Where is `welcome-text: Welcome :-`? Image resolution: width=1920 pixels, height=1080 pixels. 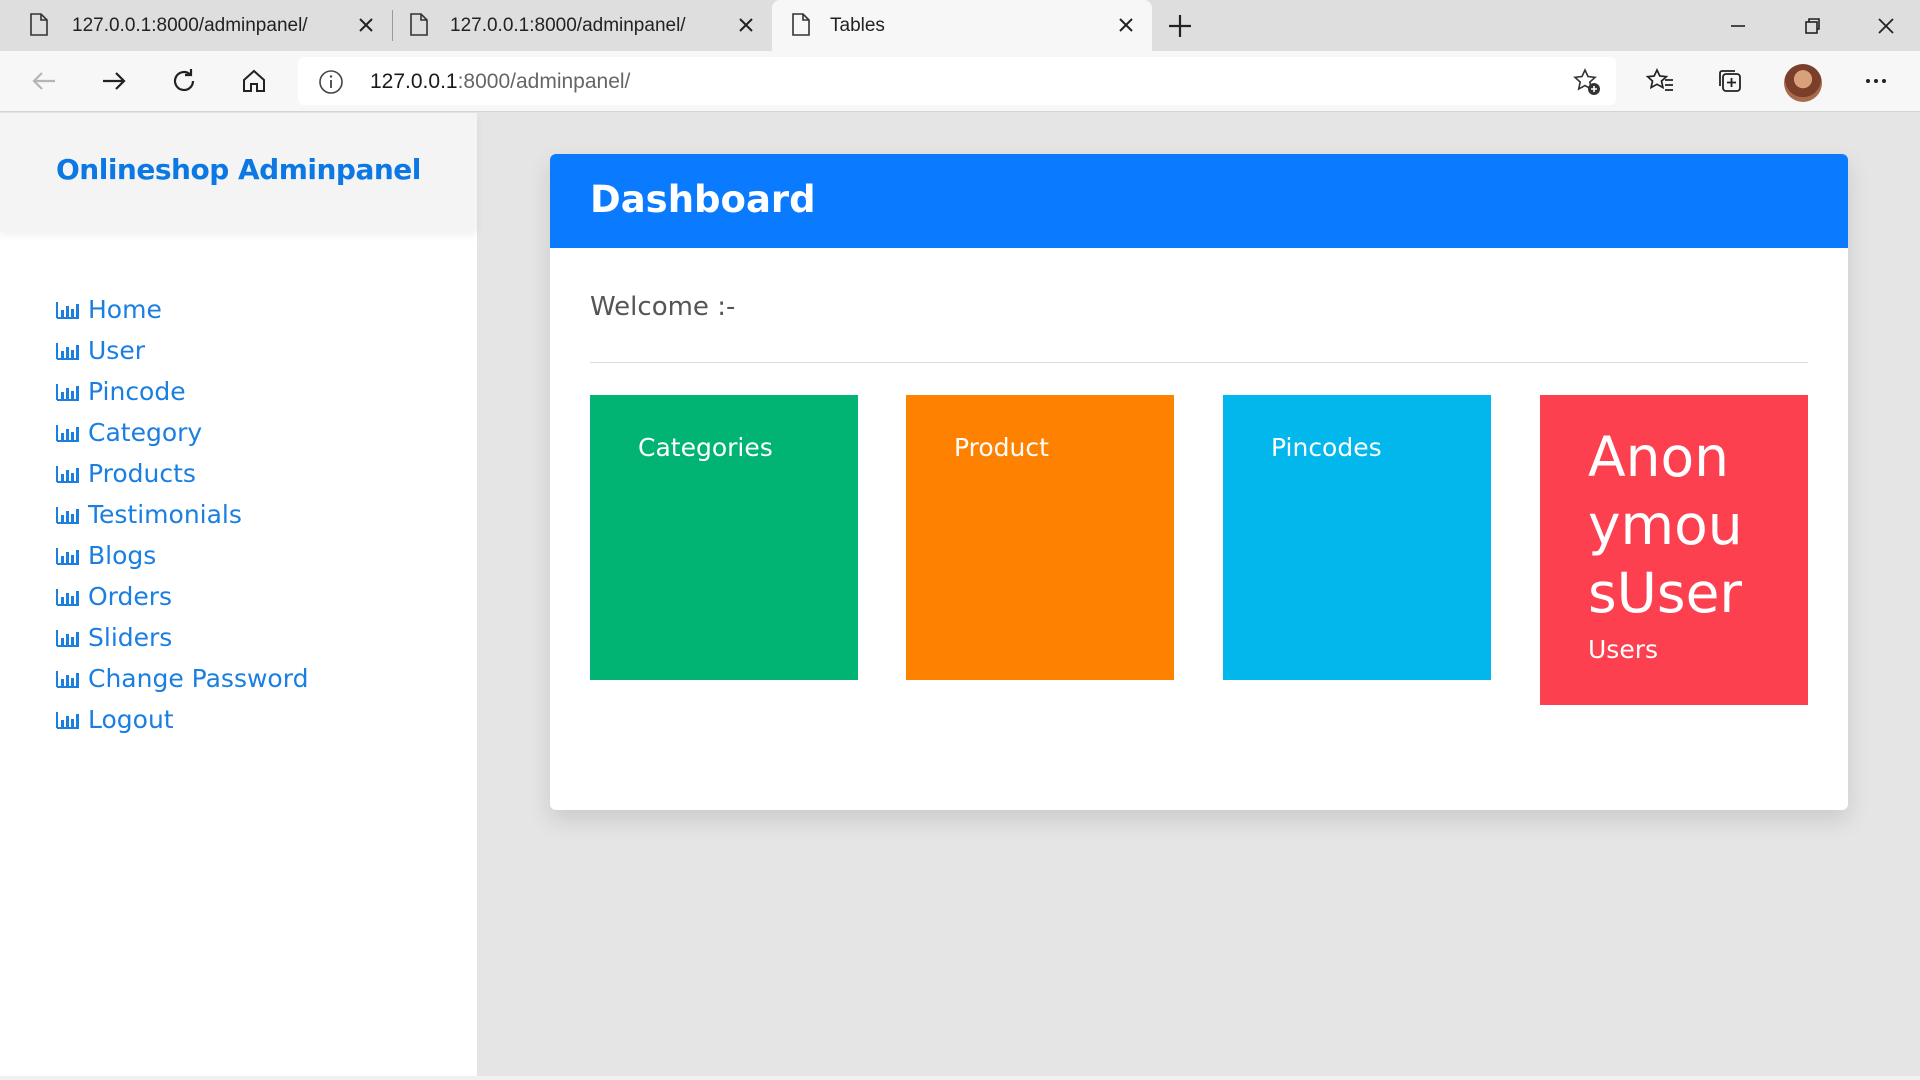
welcome-text: Welcome :- is located at coordinates (663, 307).